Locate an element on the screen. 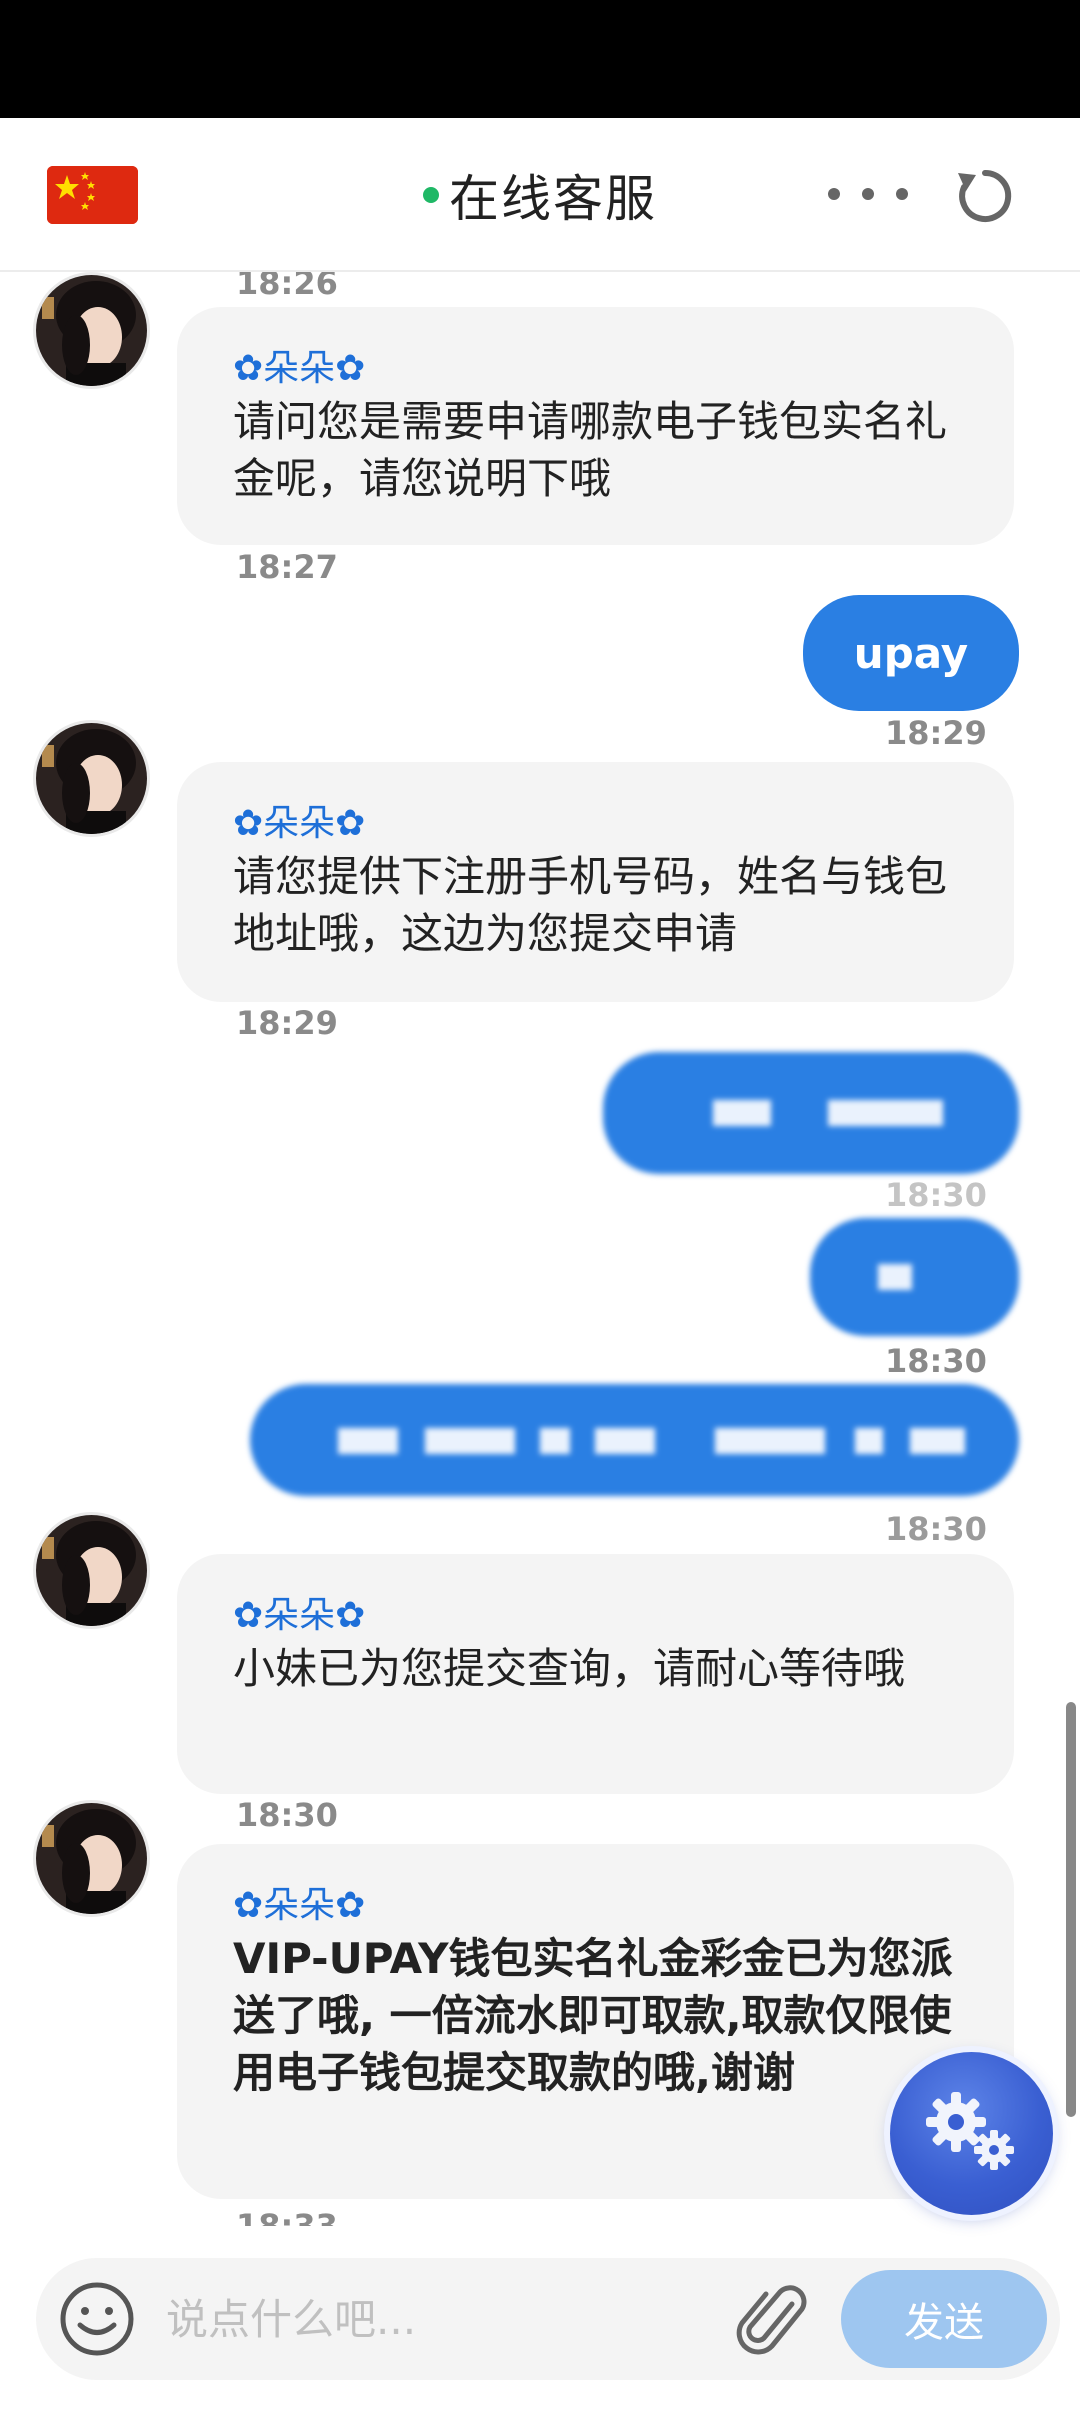  page-title: 在线客服 is located at coordinates (553, 199).